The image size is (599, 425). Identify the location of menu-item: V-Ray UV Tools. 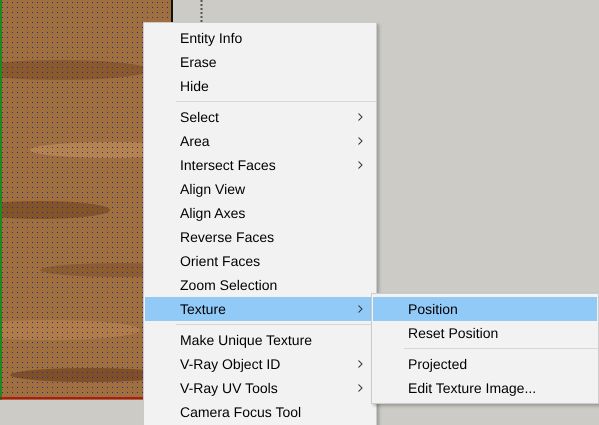
(260, 388).